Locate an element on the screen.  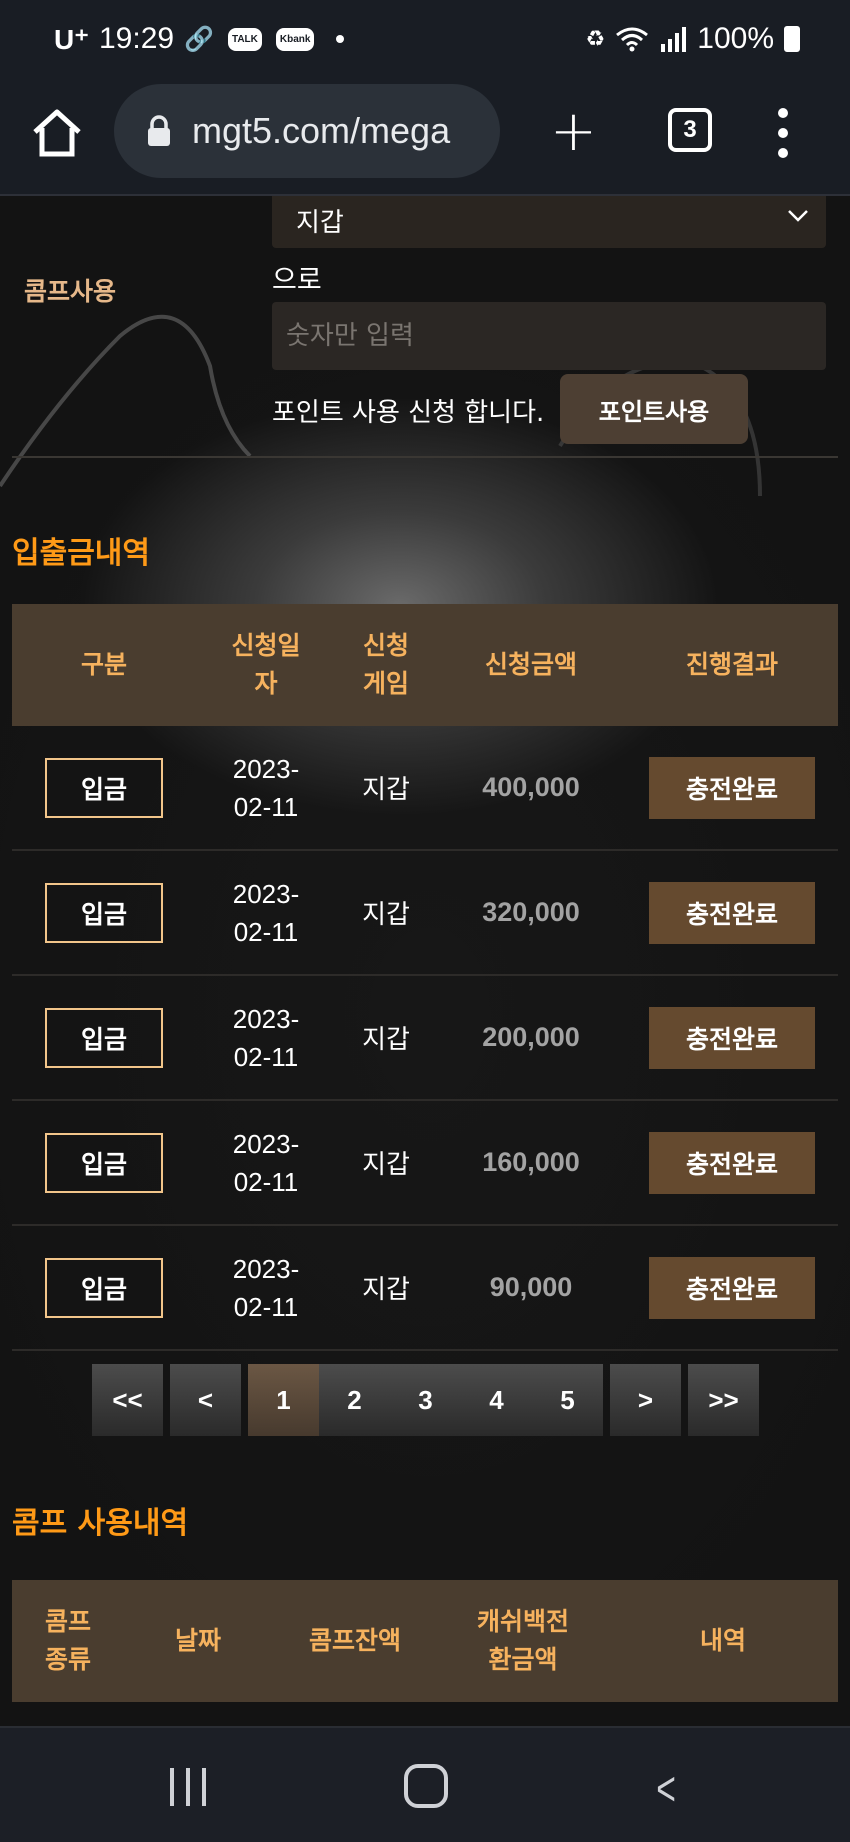
browser-toolbar: mgt5.com/mega + 3 is located at coordinates (425, 138).